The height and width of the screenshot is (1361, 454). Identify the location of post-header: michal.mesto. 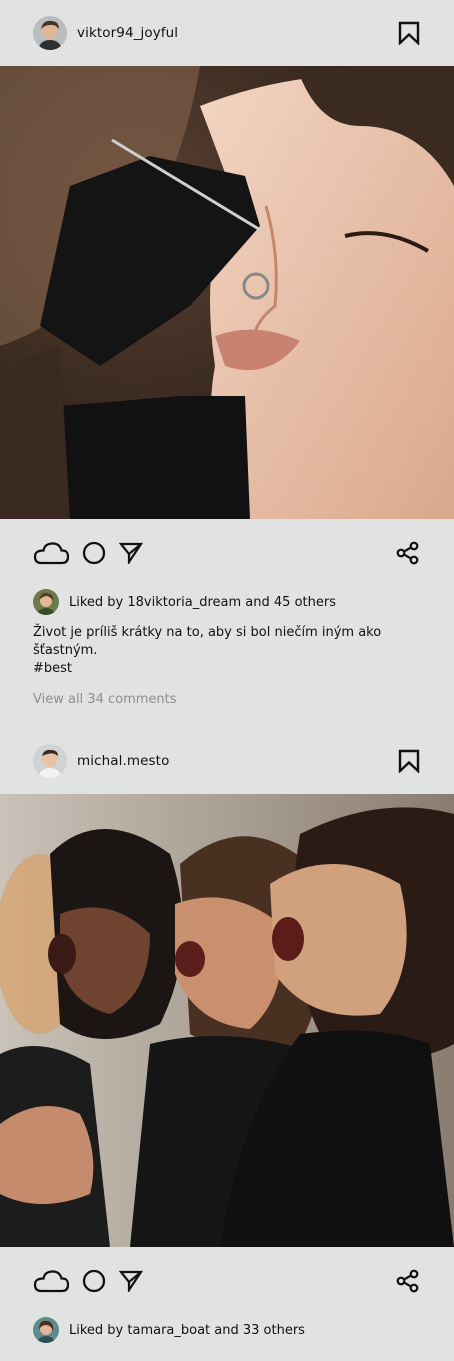
(227, 761).